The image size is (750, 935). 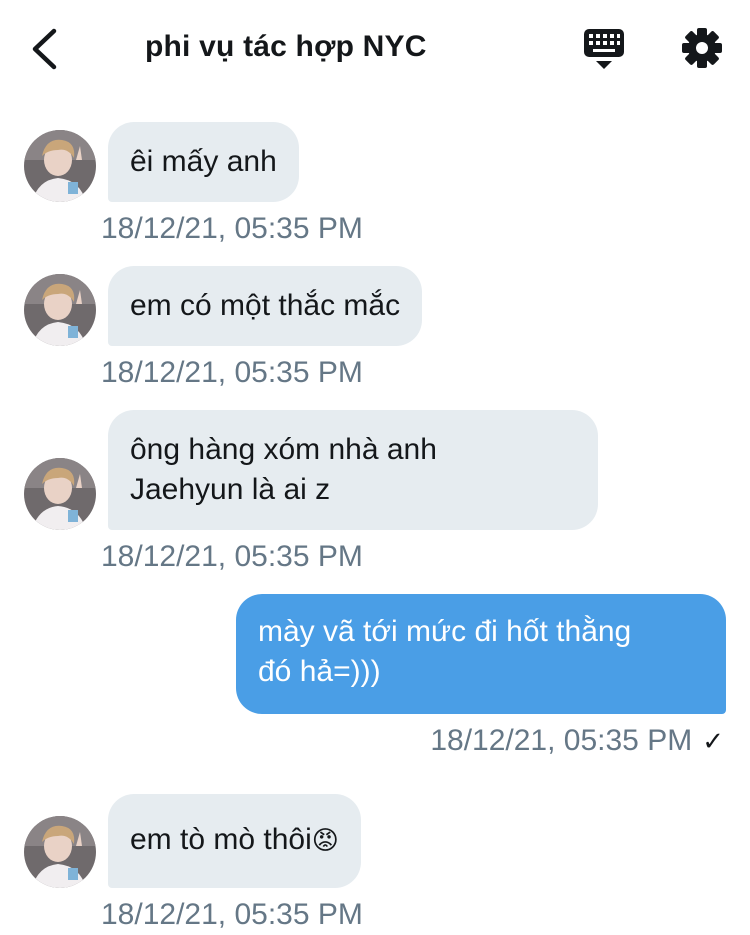 What do you see at coordinates (286, 46) in the screenshot?
I see `conversation-title: phi vụ tác hợp NYC` at bounding box center [286, 46].